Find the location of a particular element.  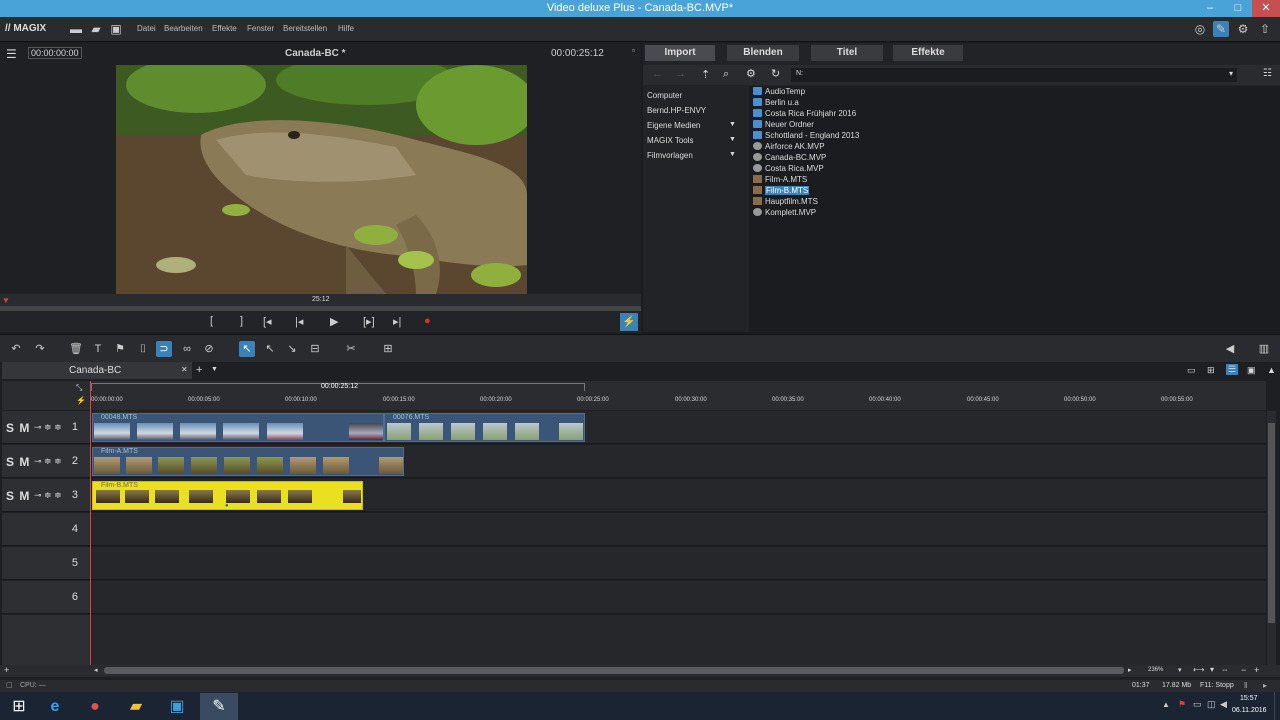

list-item: Berlin u.a is located at coordinates (776, 103).